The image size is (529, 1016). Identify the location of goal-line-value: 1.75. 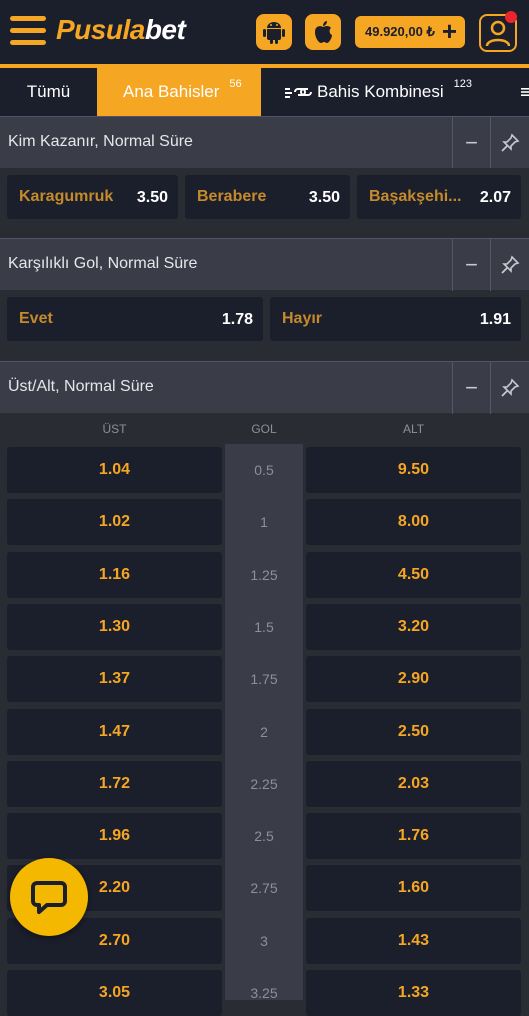
(264, 679).